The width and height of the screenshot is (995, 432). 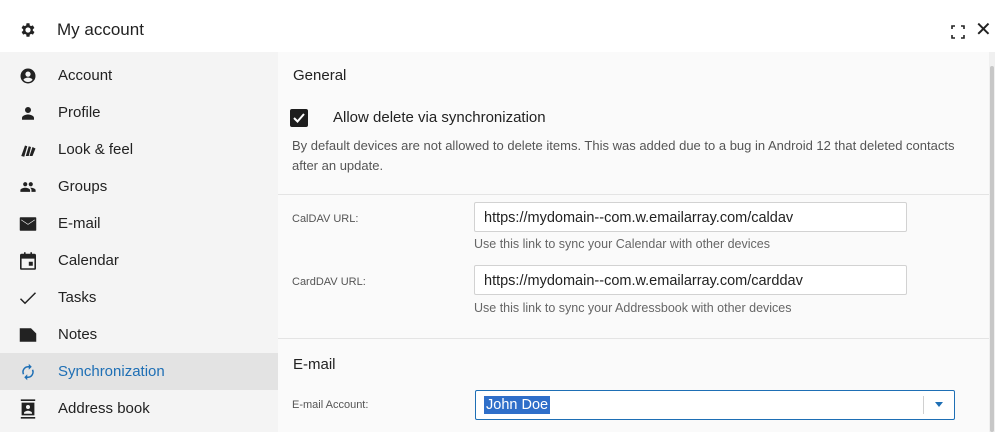 I want to click on sidebar-item-label: Profile, so click(x=79, y=112).